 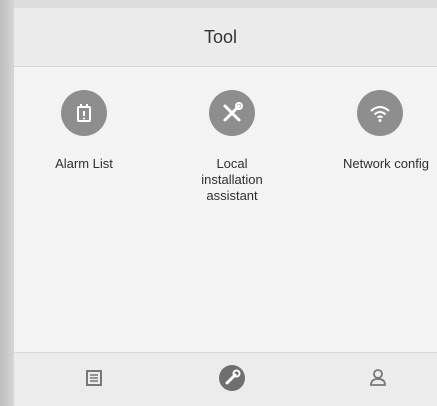 What do you see at coordinates (232, 147) in the screenshot?
I see `tool-local-installation-assistant: Local installation assistant` at bounding box center [232, 147].